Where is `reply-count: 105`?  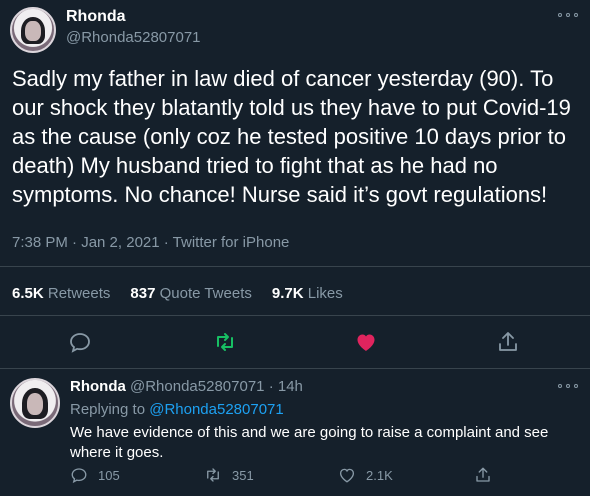 reply-count: 105 is located at coordinates (109, 475).